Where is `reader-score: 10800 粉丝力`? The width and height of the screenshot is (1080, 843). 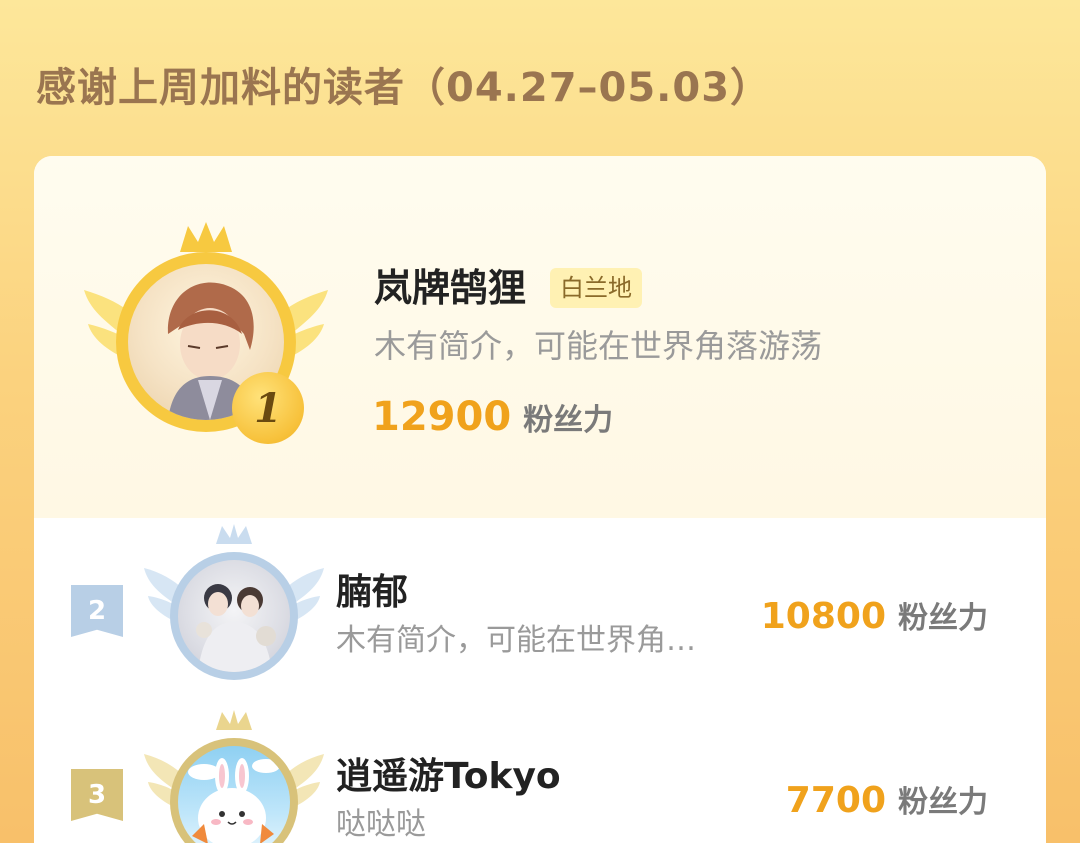 reader-score: 10800 粉丝力 is located at coordinates (874, 620).